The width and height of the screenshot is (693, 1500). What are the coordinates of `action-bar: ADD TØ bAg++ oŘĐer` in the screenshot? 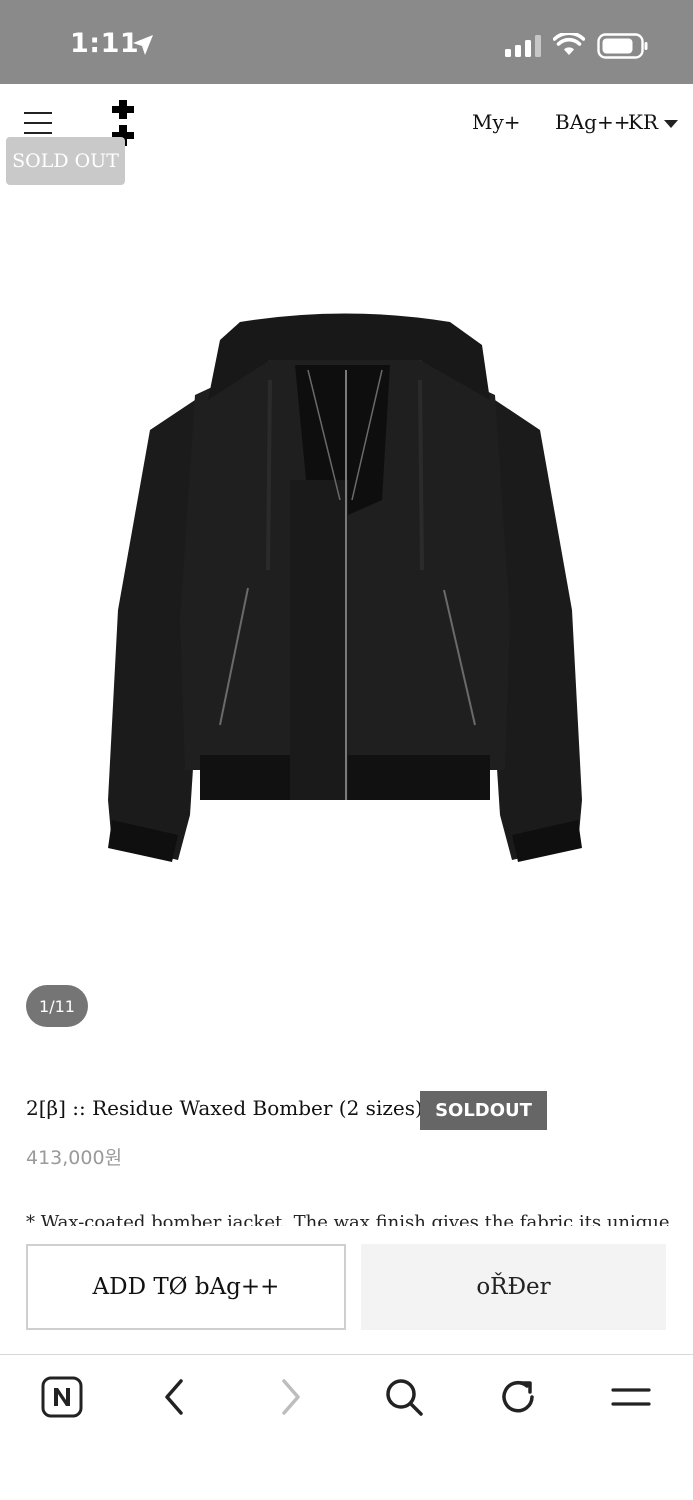 It's located at (346, 1290).